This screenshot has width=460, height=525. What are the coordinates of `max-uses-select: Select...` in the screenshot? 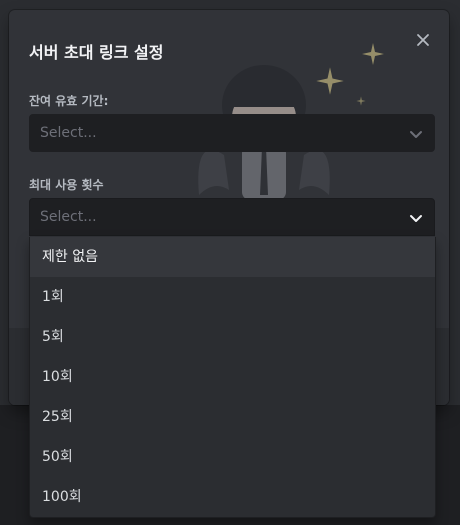 It's located at (232, 217).